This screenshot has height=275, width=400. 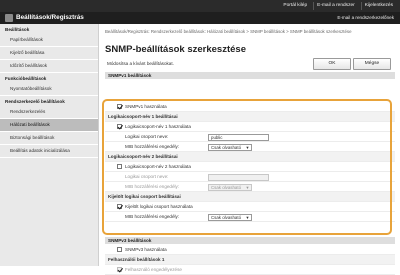 What do you see at coordinates (140, 63) in the screenshot?
I see `instruction-text: Módosítsa a kívánt beállításokat.` at bounding box center [140, 63].